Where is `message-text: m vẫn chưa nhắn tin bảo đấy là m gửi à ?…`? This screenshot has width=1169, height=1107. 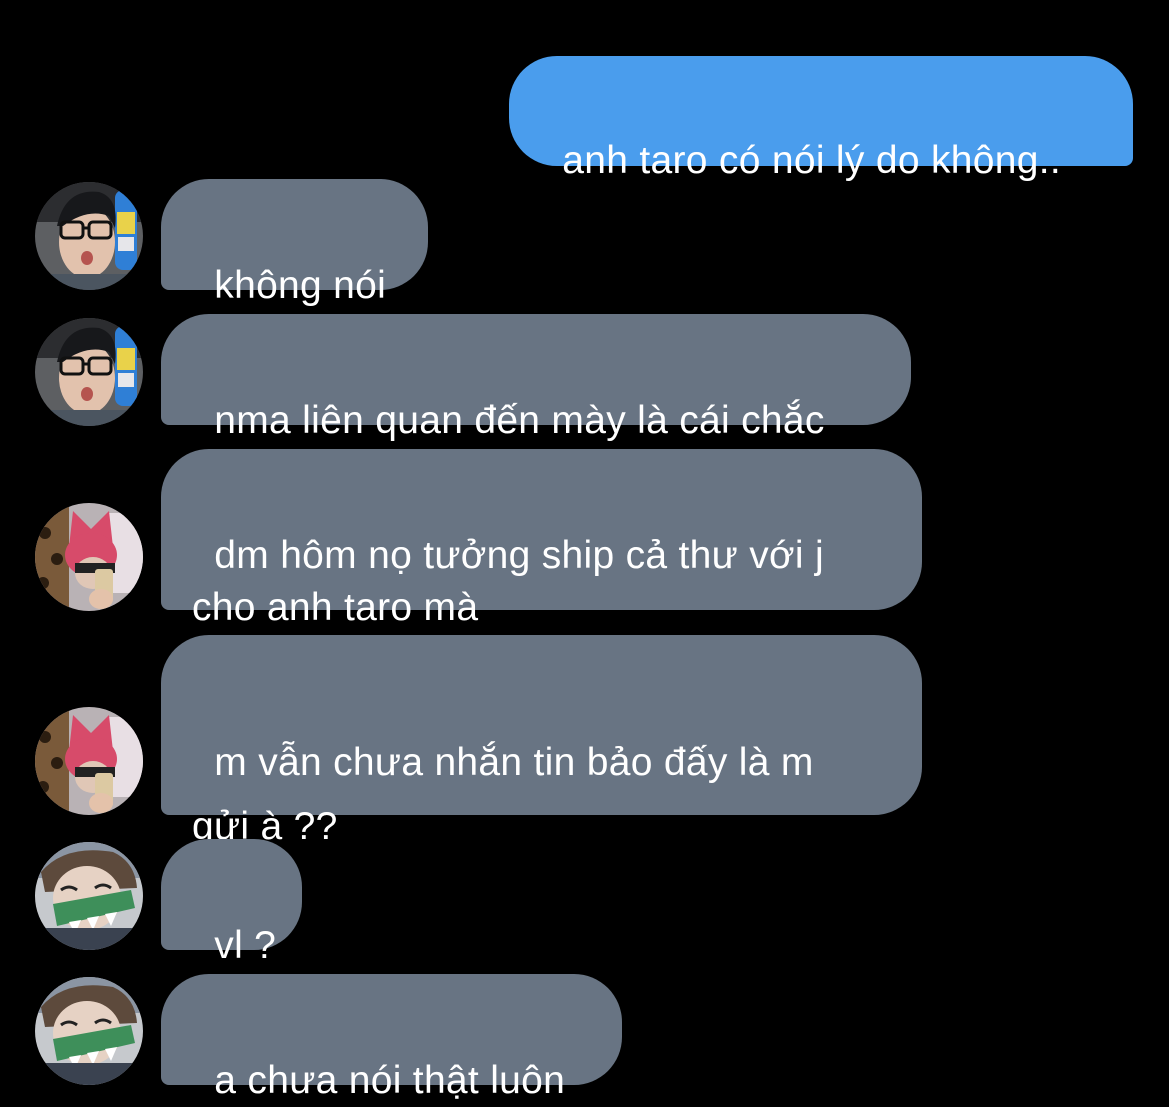
message-text: m vẫn chưa nhắn tin bảo đấy là m gửi à ?… is located at coordinates (503, 794).